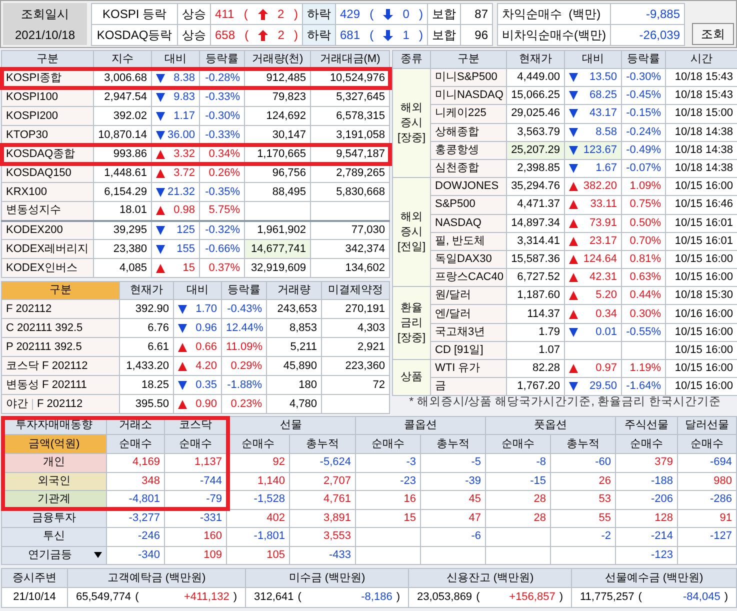 This screenshot has height=611, width=737. Describe the element at coordinates (421, 425) in the screenshot. I see `column-header: 콜옵션` at that location.